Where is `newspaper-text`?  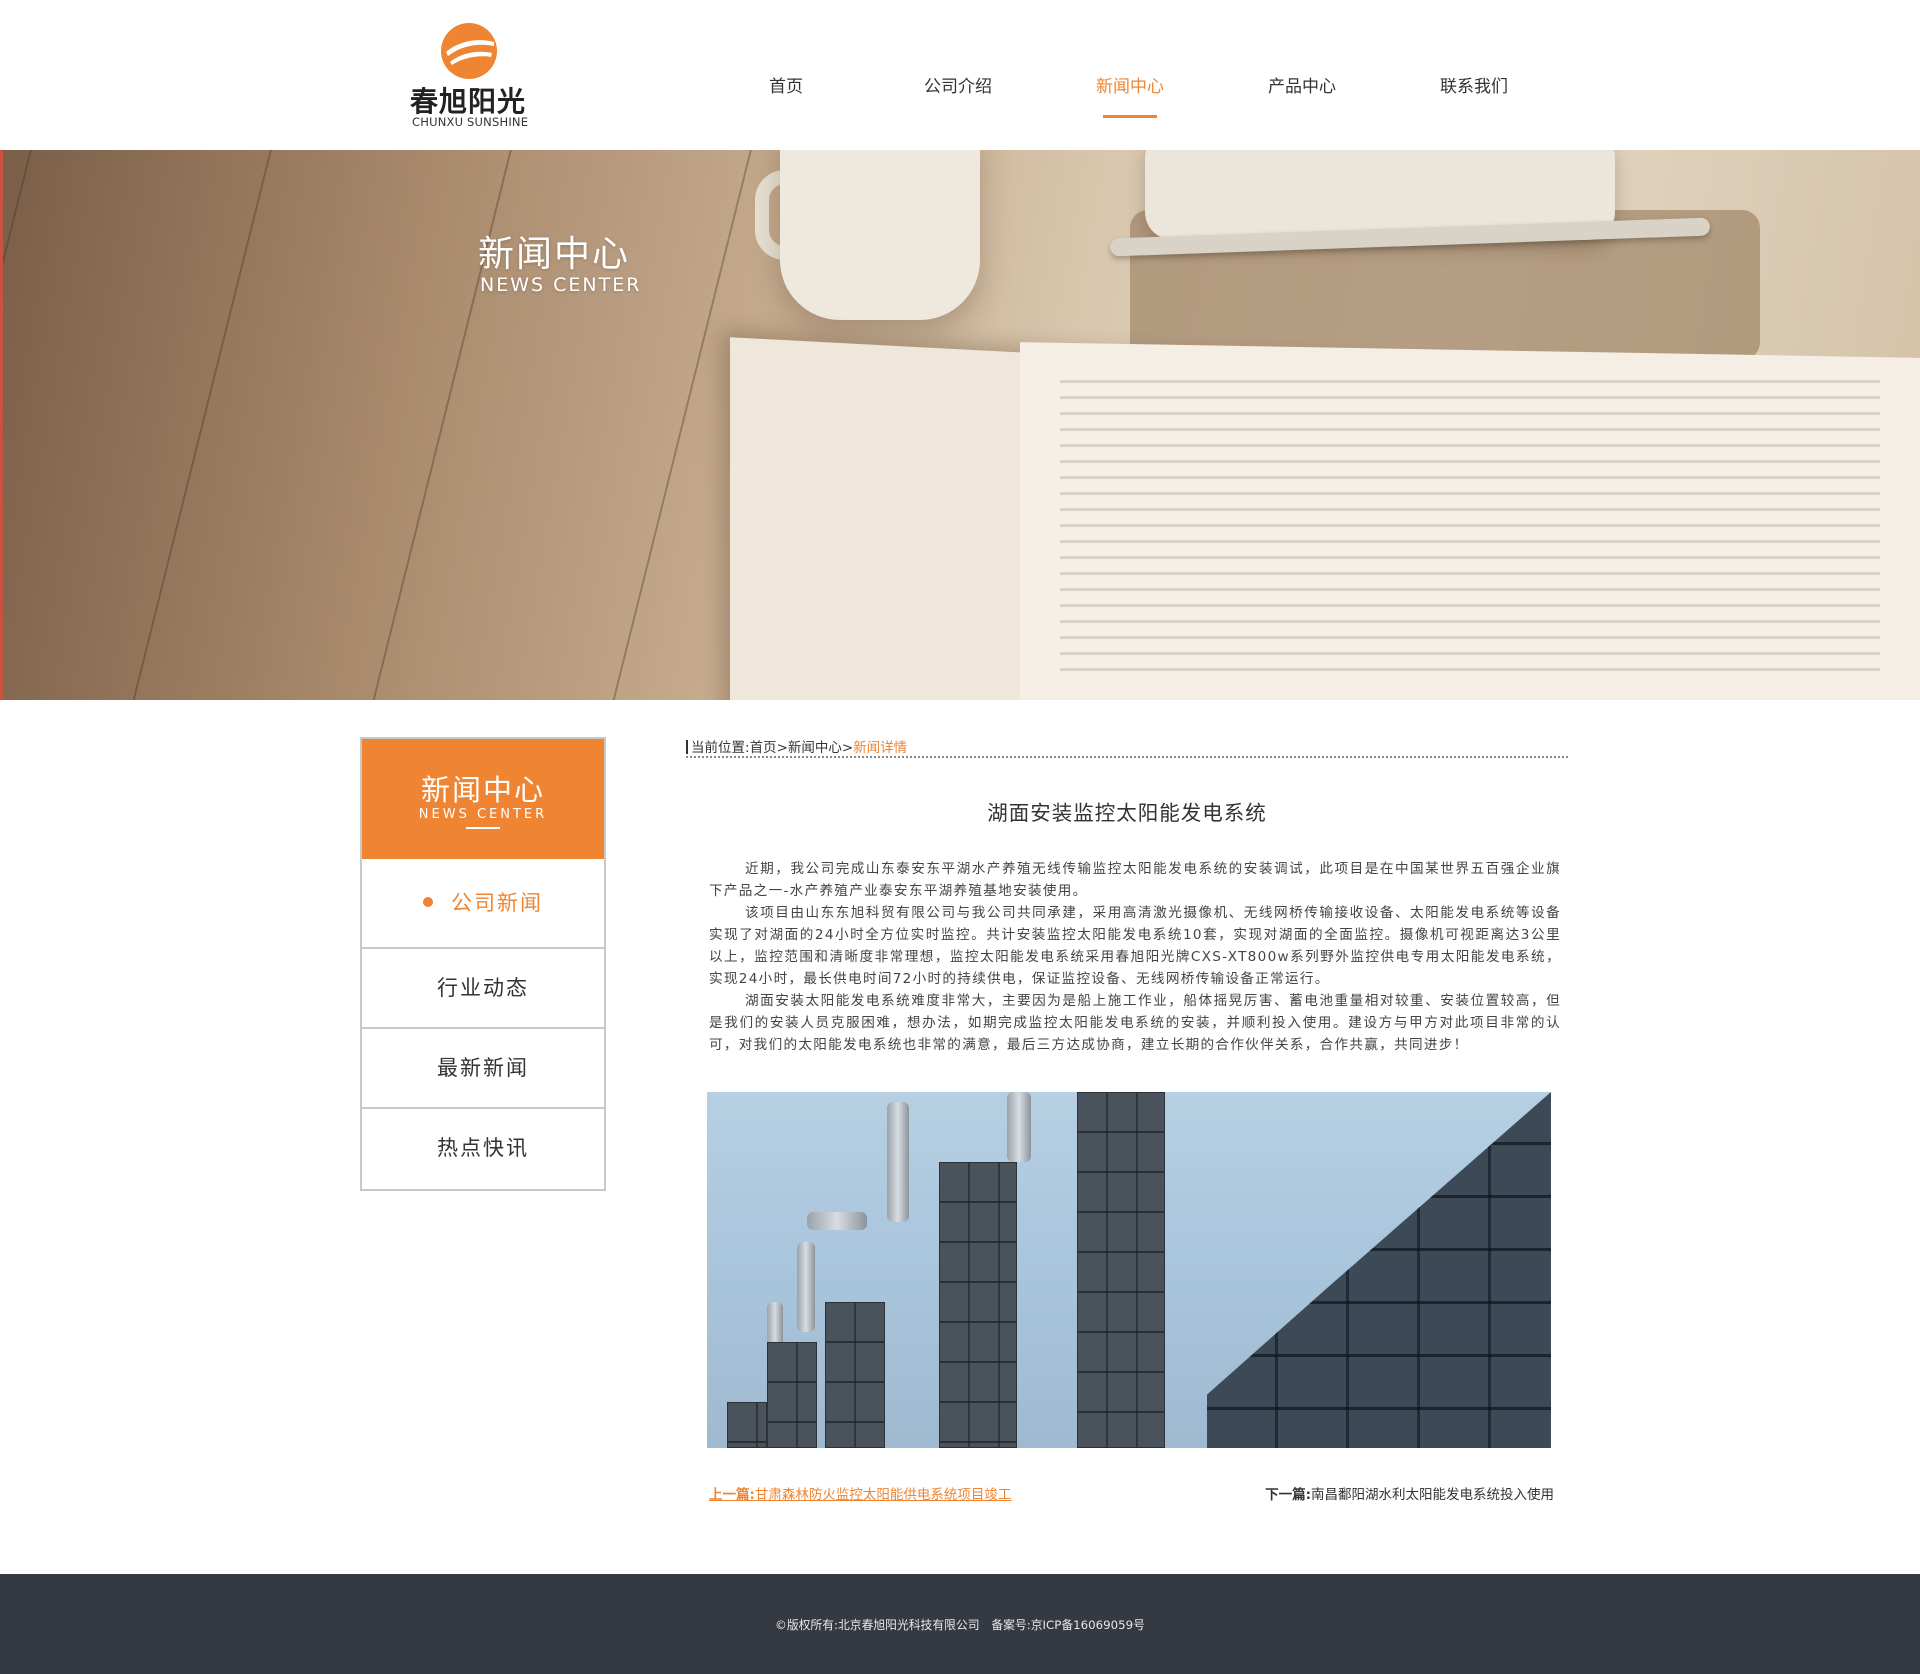 newspaper-text is located at coordinates (1470, 530).